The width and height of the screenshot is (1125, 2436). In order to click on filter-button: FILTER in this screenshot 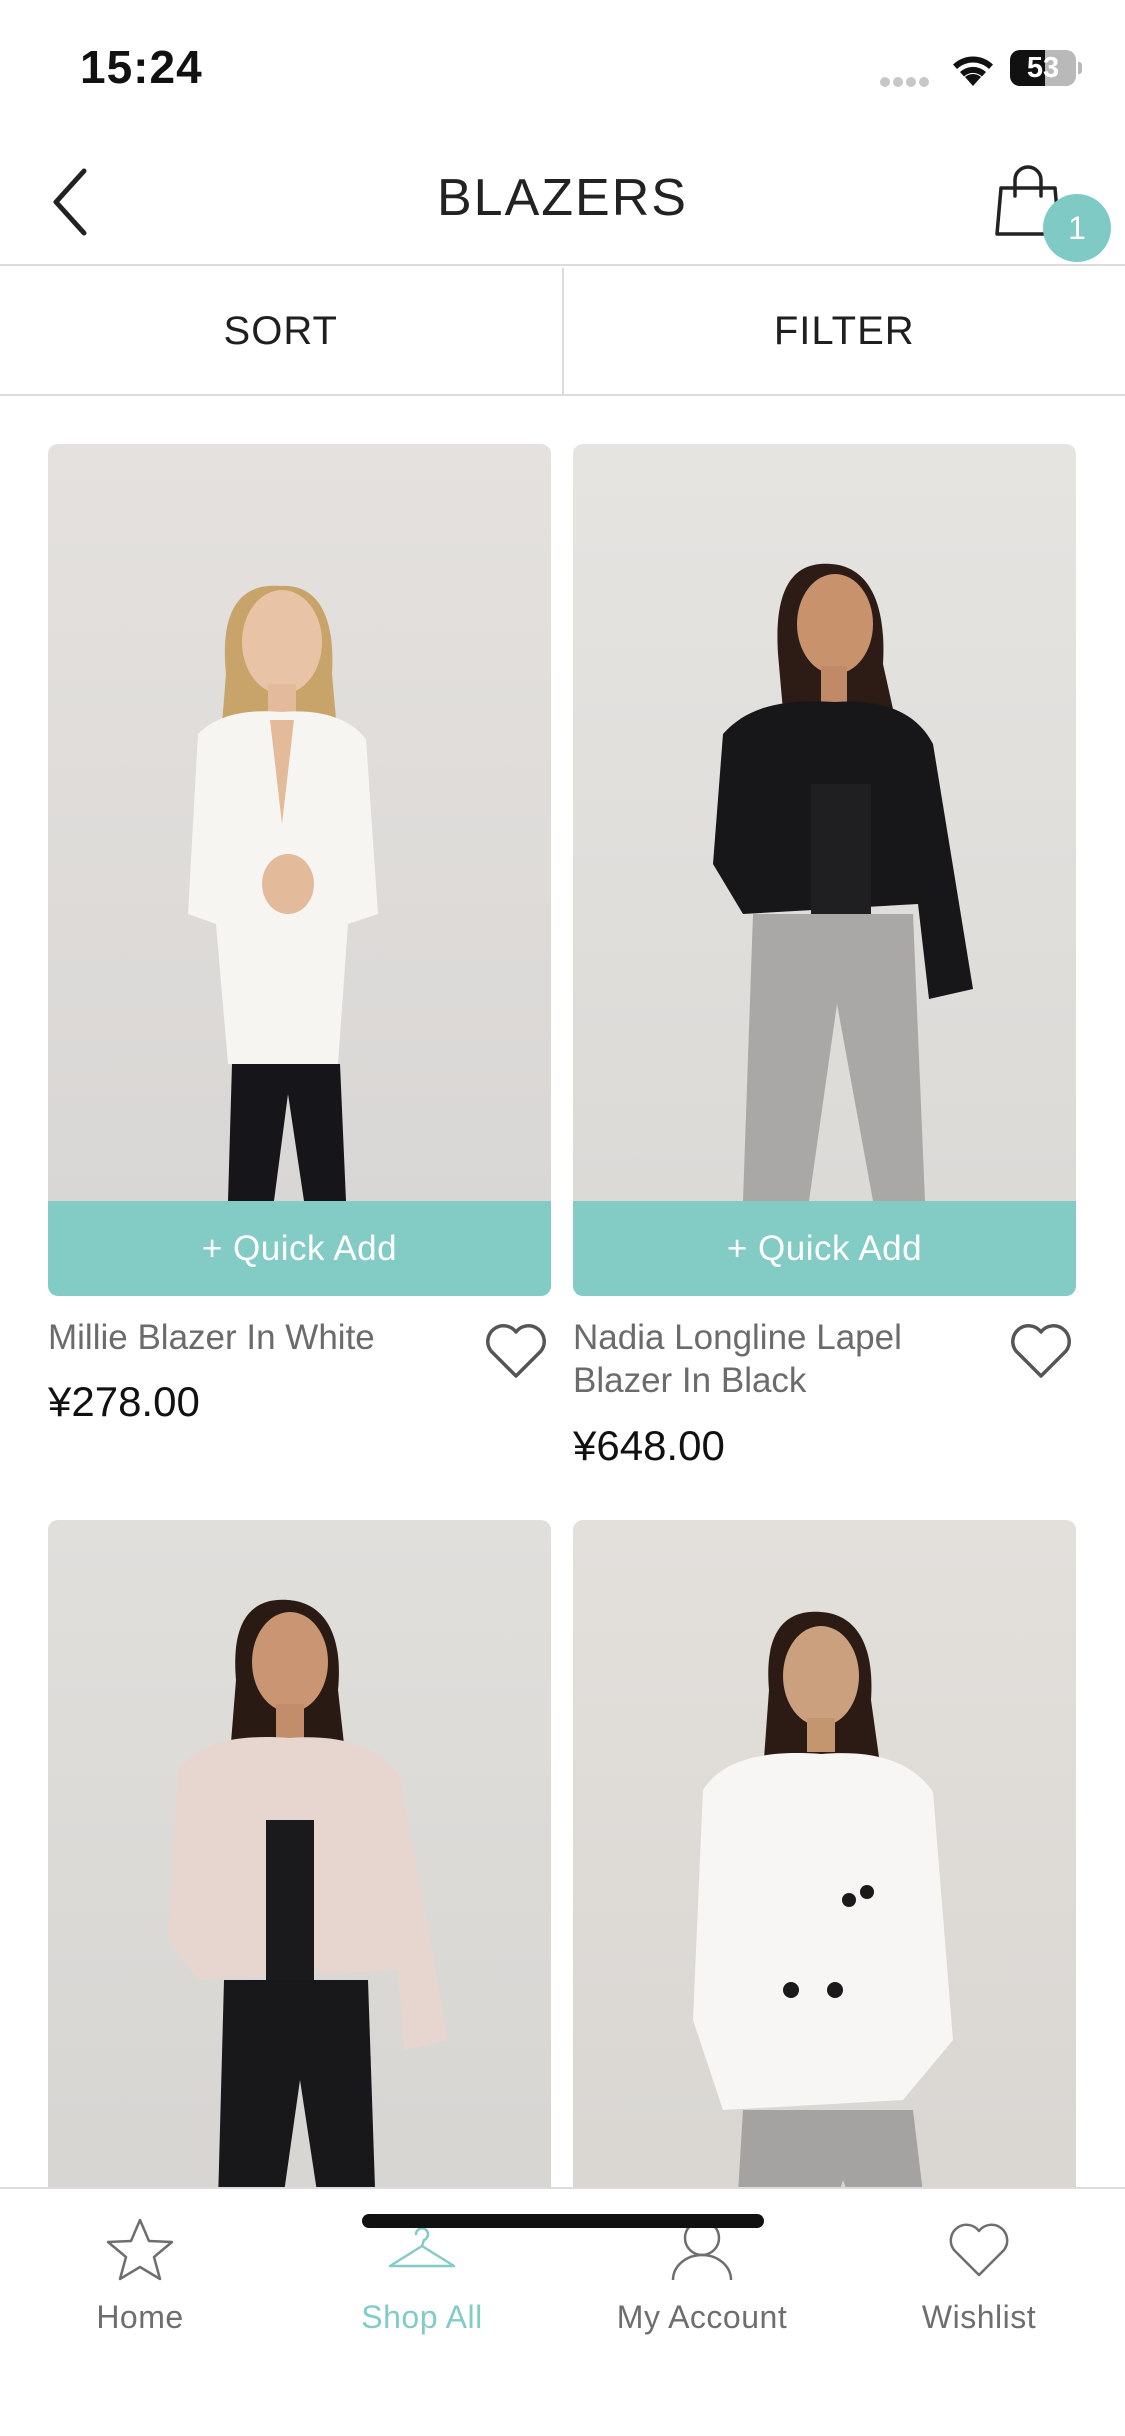, I will do `click(843, 331)`.